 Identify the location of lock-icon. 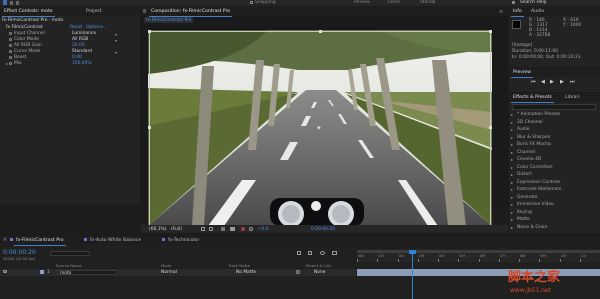
(144, 11).